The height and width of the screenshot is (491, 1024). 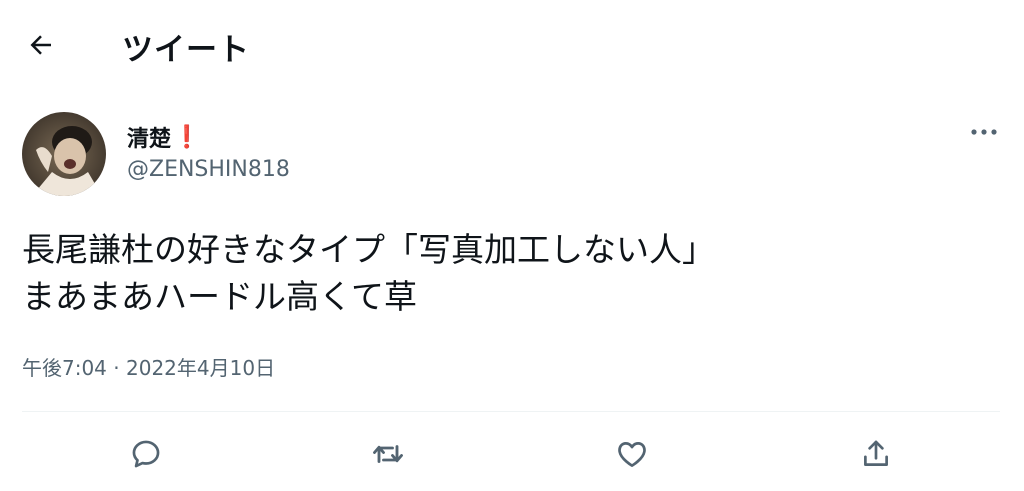 I want to click on retweet-button, so click(x=388, y=454).